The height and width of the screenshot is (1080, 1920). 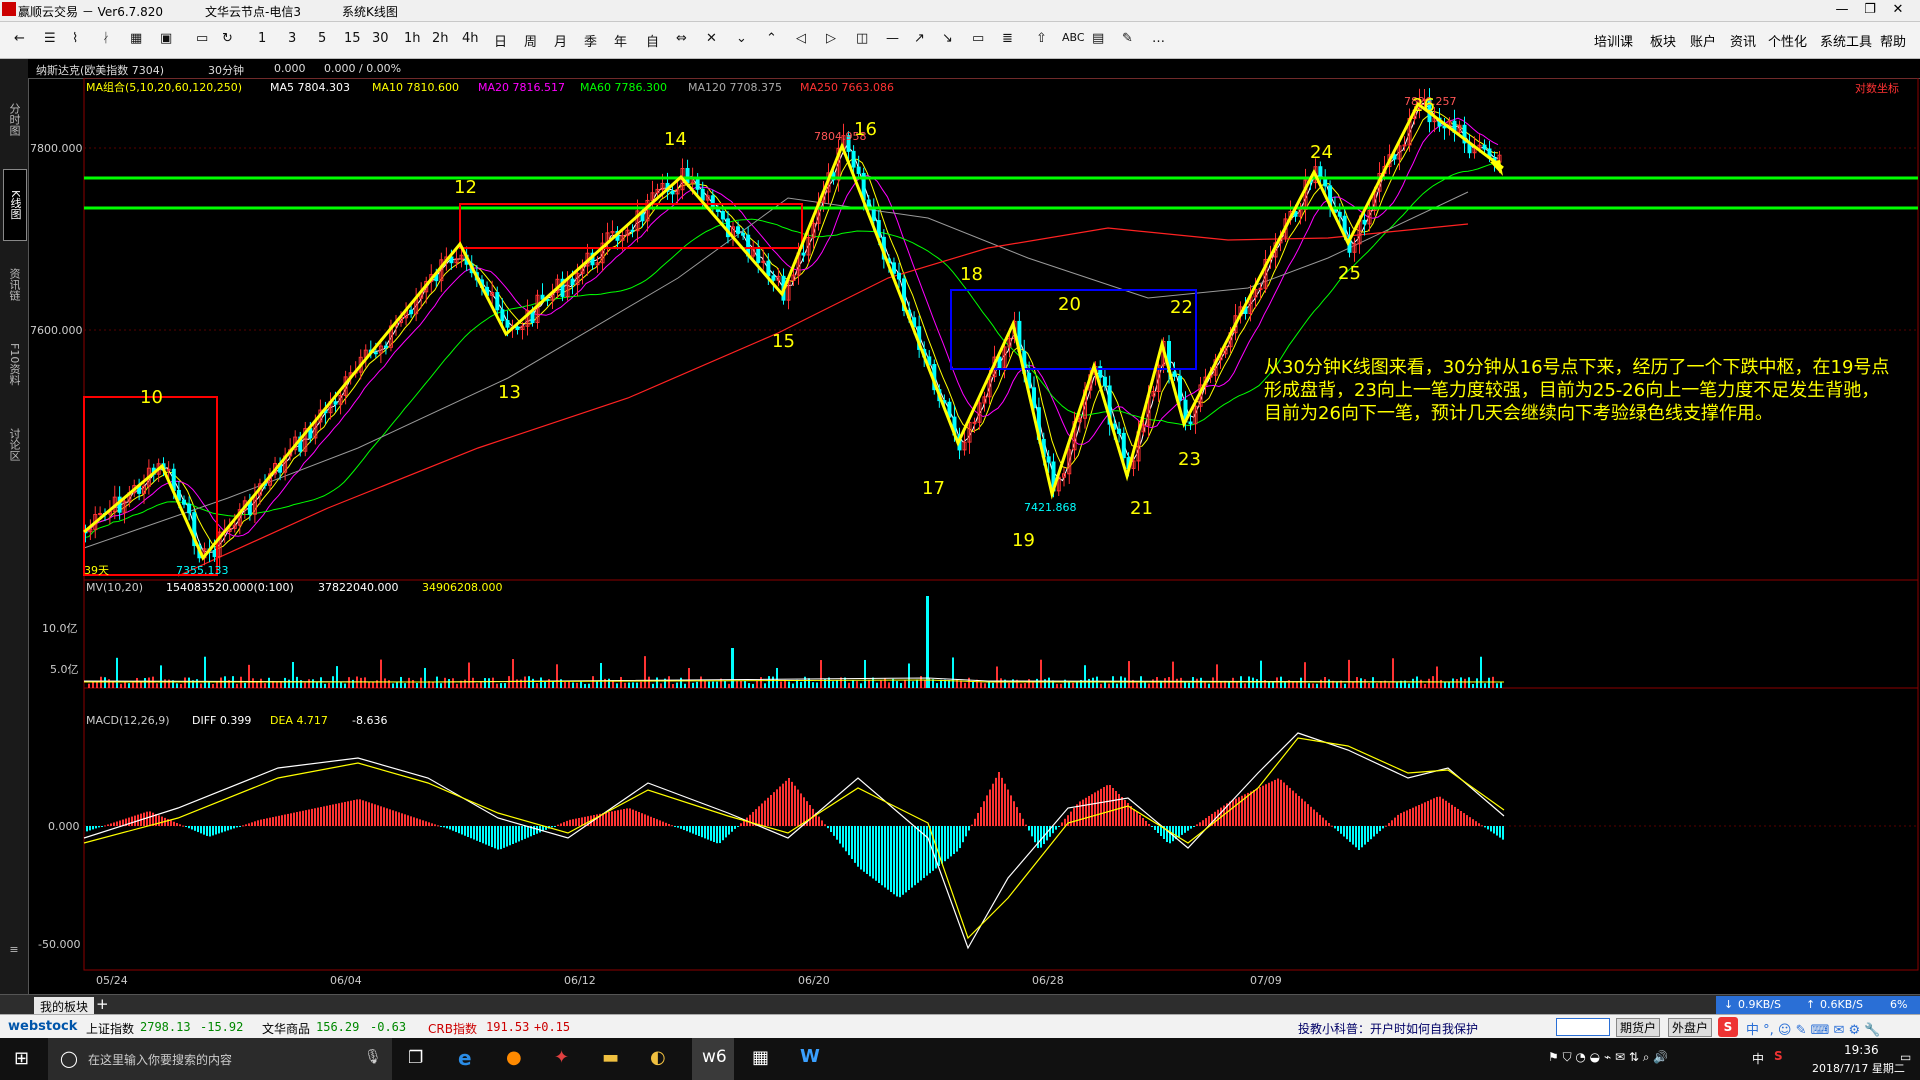 What do you see at coordinates (470, 38) in the screenshot?
I see `period-4h: 4h` at bounding box center [470, 38].